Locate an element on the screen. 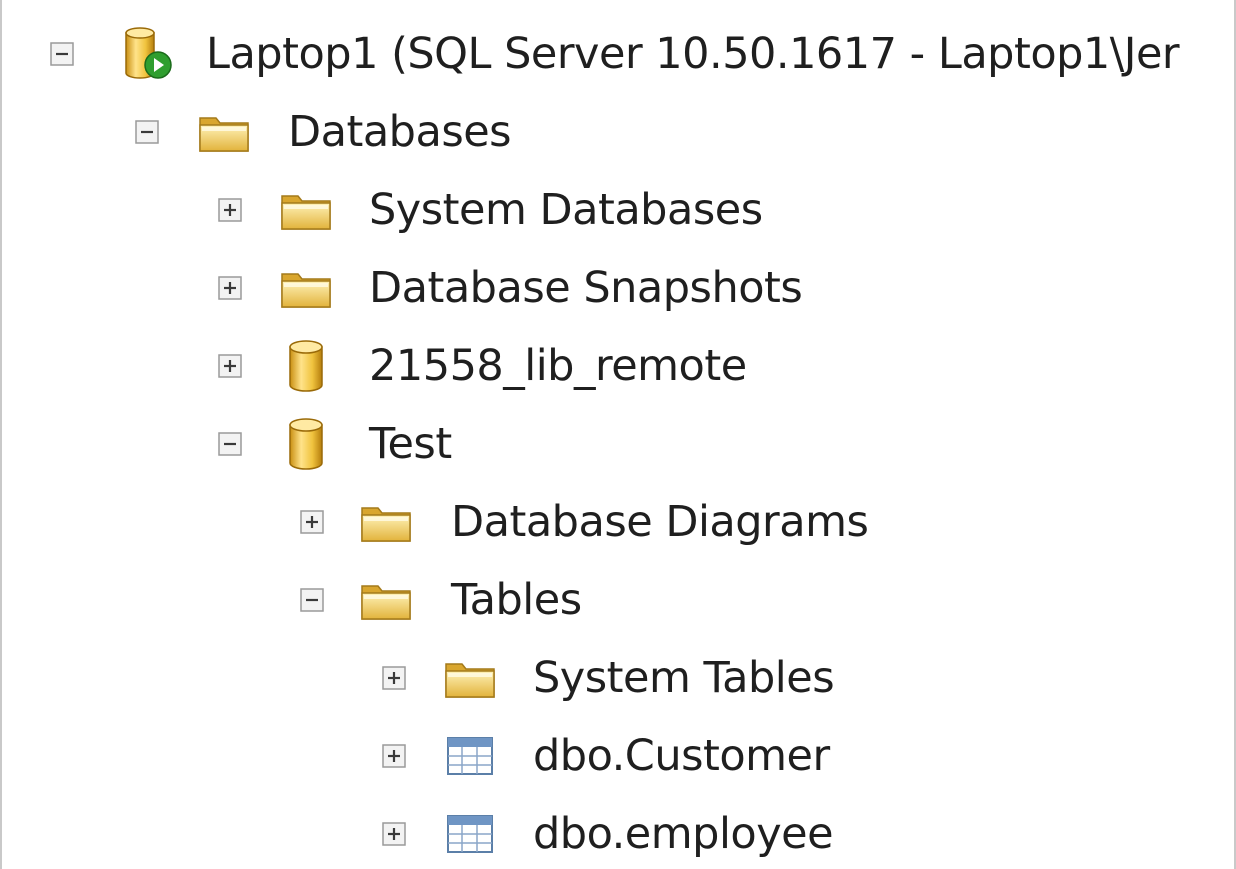  tree-node-label: dbo.employee is located at coordinates (683, 834).